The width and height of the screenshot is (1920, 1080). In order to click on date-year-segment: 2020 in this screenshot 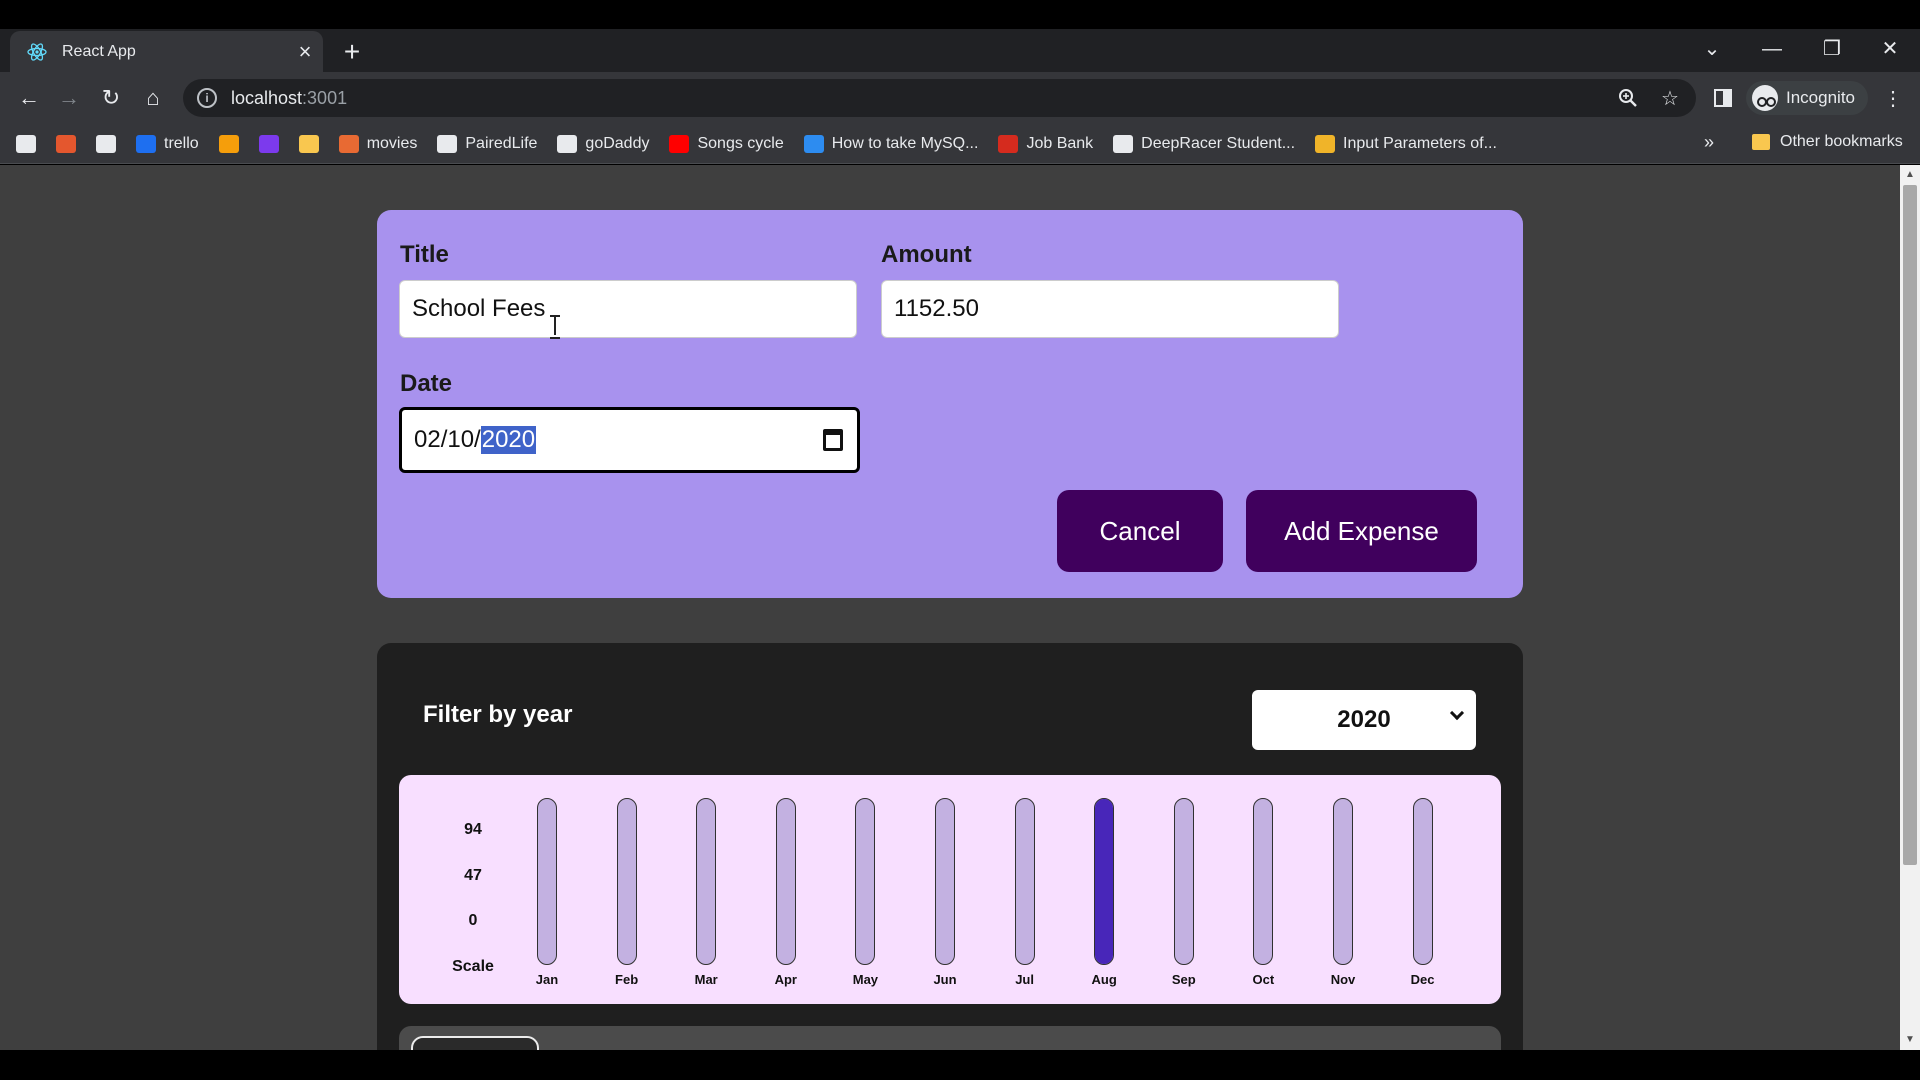, I will do `click(508, 440)`.